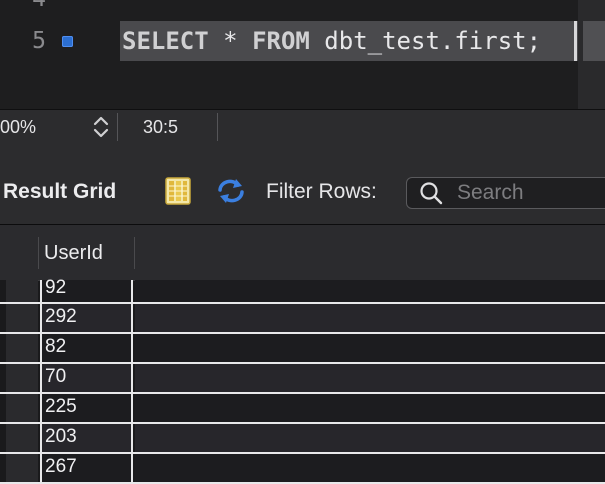 The height and width of the screenshot is (484, 605). Describe the element at coordinates (67, 41) in the screenshot. I see `breakpoint-dot-icon` at that location.